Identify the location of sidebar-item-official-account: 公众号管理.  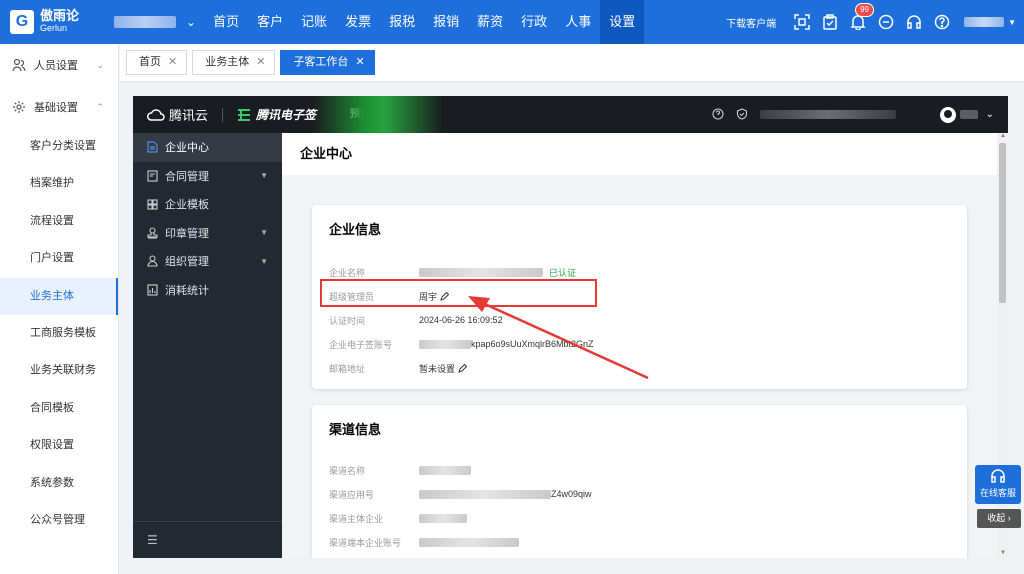
(59, 520).